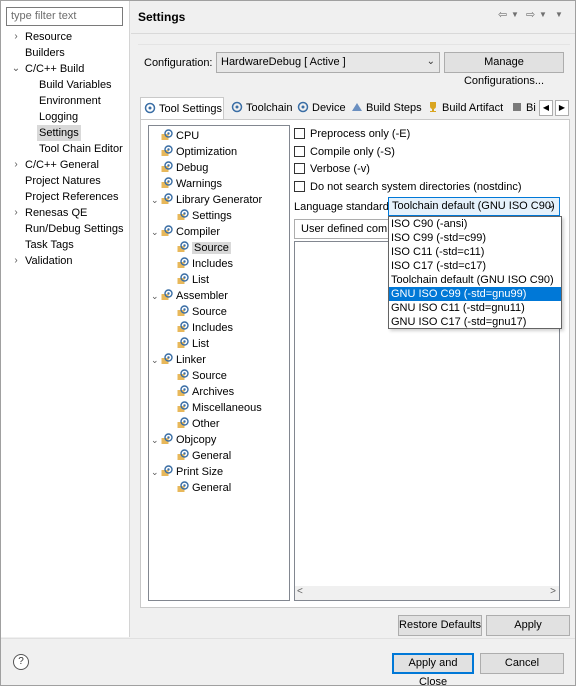  What do you see at coordinates (328, 62) in the screenshot?
I see `configuration-select: HardwareDebug [ Active ] ⌄` at bounding box center [328, 62].